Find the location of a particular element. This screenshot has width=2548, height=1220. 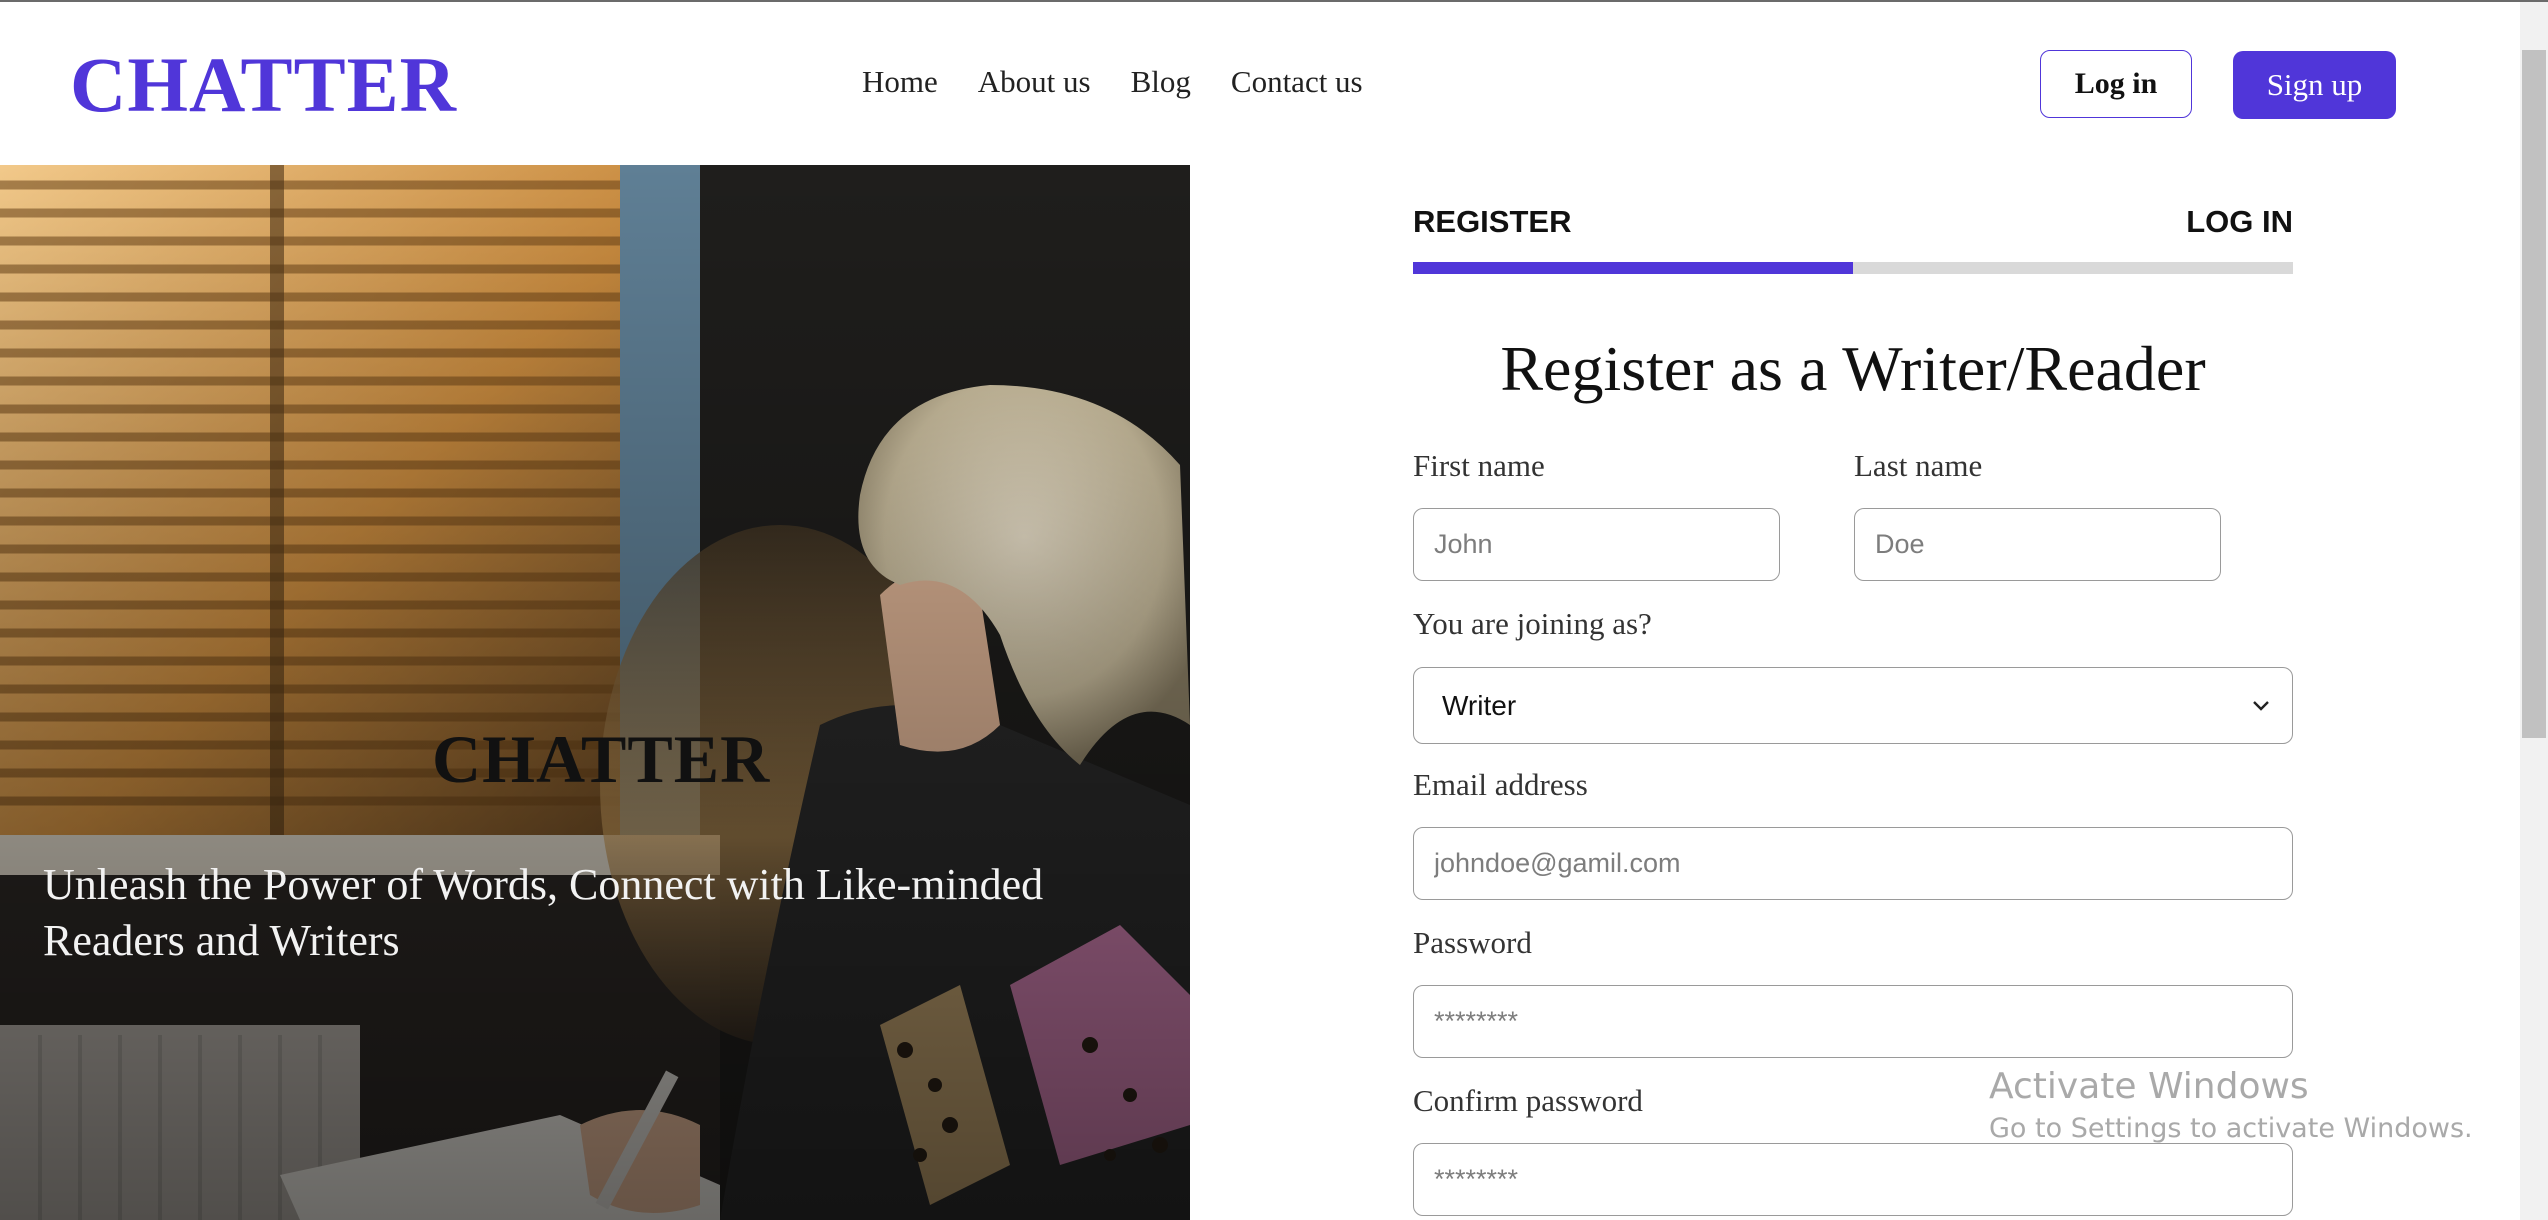

confirm-password-input is located at coordinates (1853, 1179).